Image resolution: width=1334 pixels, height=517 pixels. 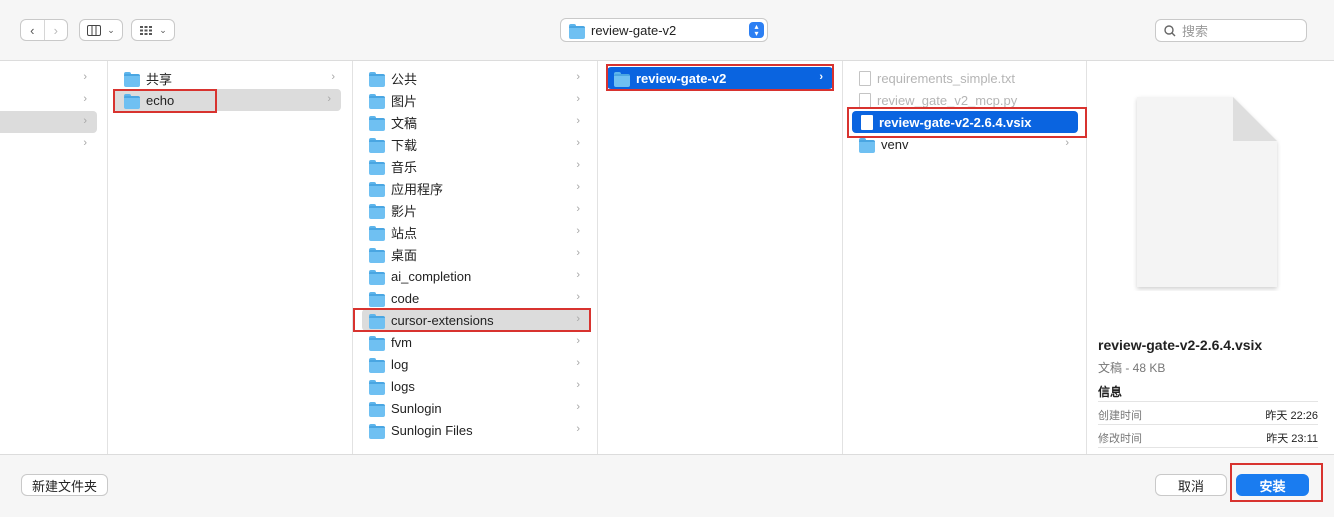 I want to click on location-label: review-gate-v2, so click(x=634, y=30).